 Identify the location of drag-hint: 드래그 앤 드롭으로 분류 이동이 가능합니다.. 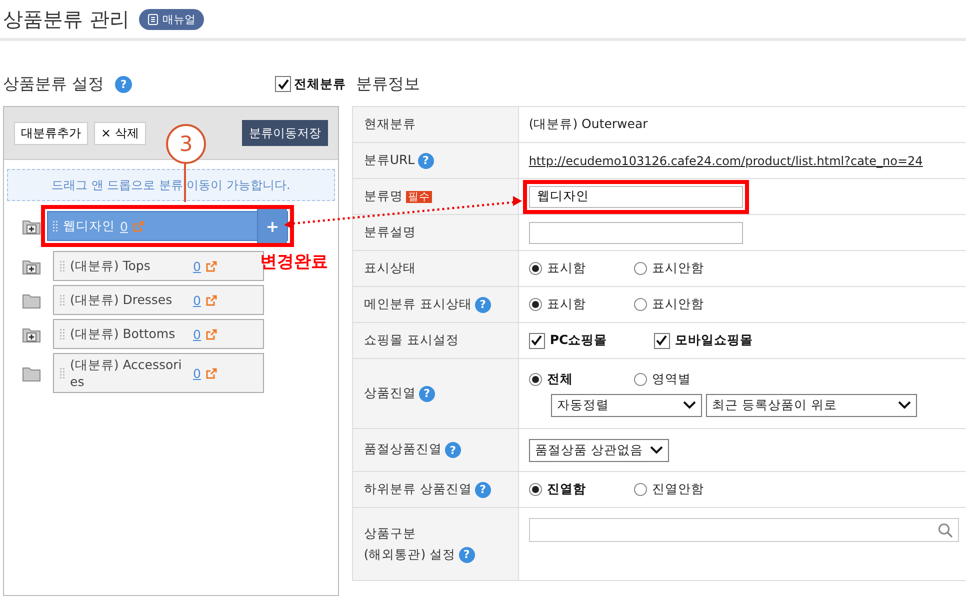
(171, 185).